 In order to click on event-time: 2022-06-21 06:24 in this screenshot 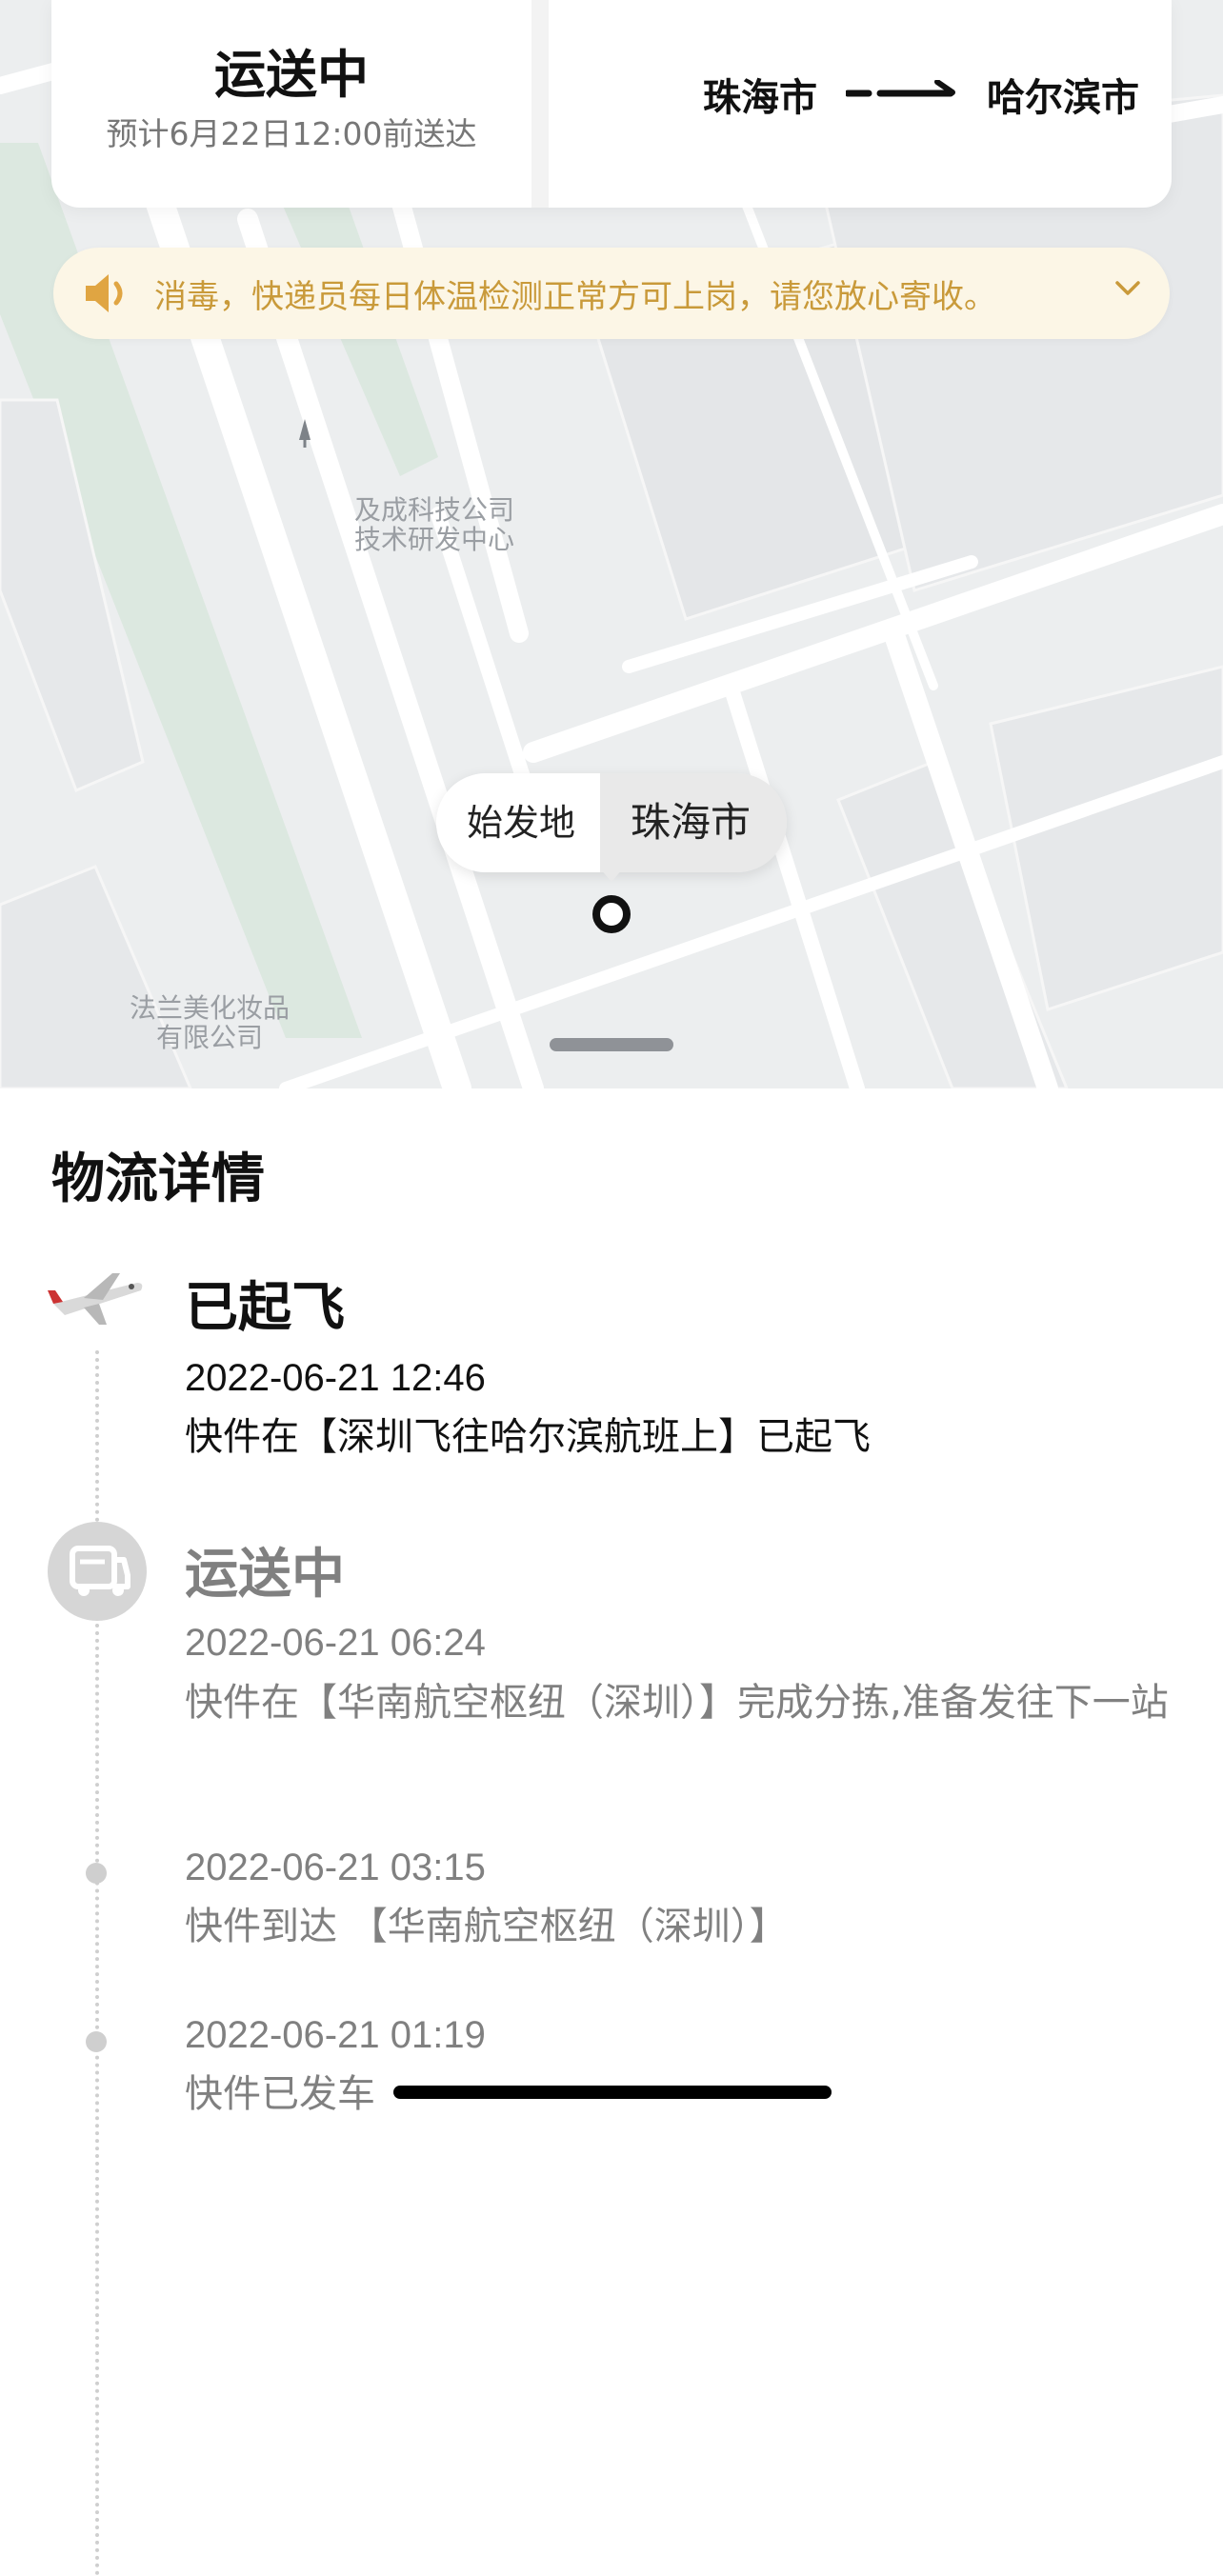, I will do `click(336, 1643)`.